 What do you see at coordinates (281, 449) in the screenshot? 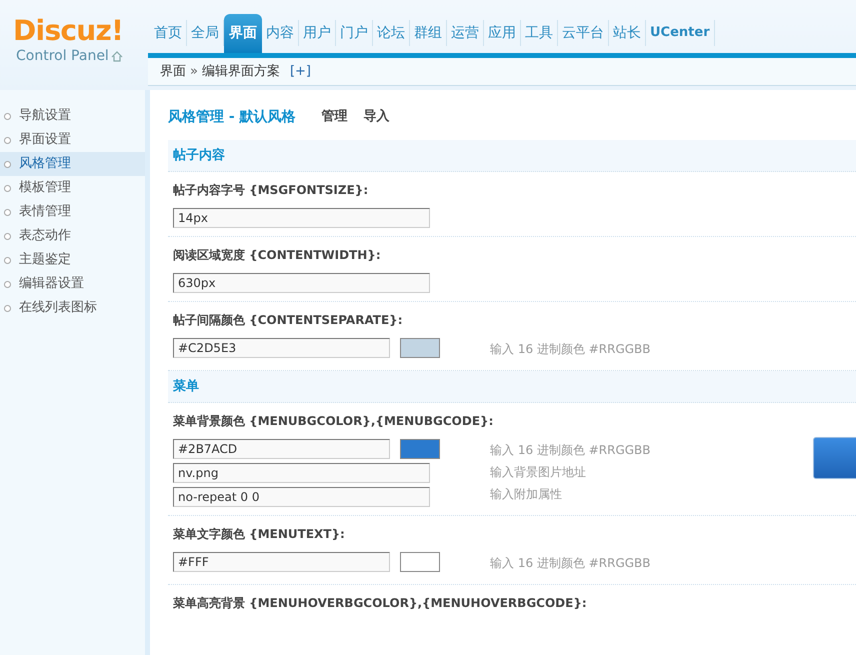
I see `input-field: #2B7ACD` at bounding box center [281, 449].